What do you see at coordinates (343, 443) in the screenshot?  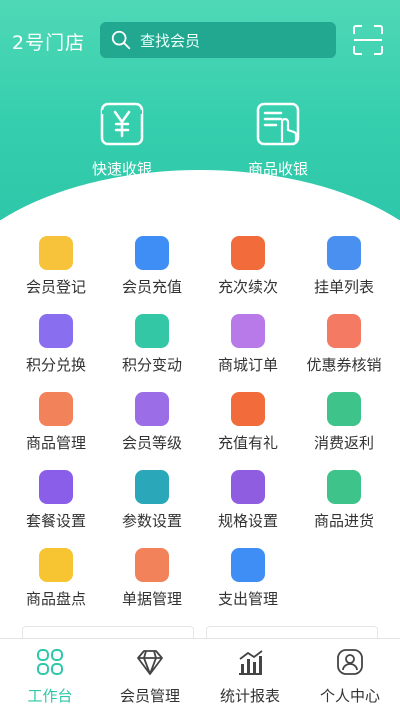 I see `menu-label: 消费返利` at bounding box center [343, 443].